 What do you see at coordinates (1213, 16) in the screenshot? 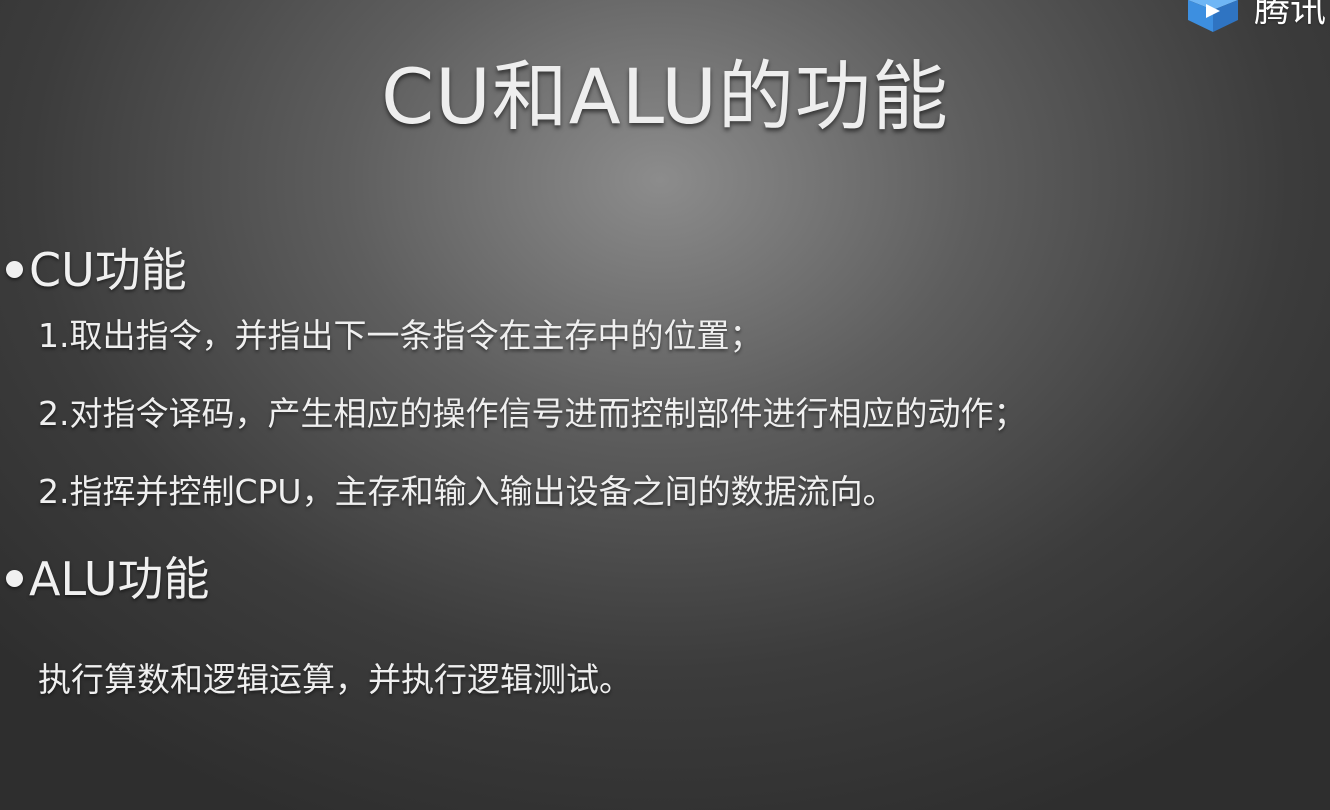
I see `tencent-classroom-logo-icon` at bounding box center [1213, 16].